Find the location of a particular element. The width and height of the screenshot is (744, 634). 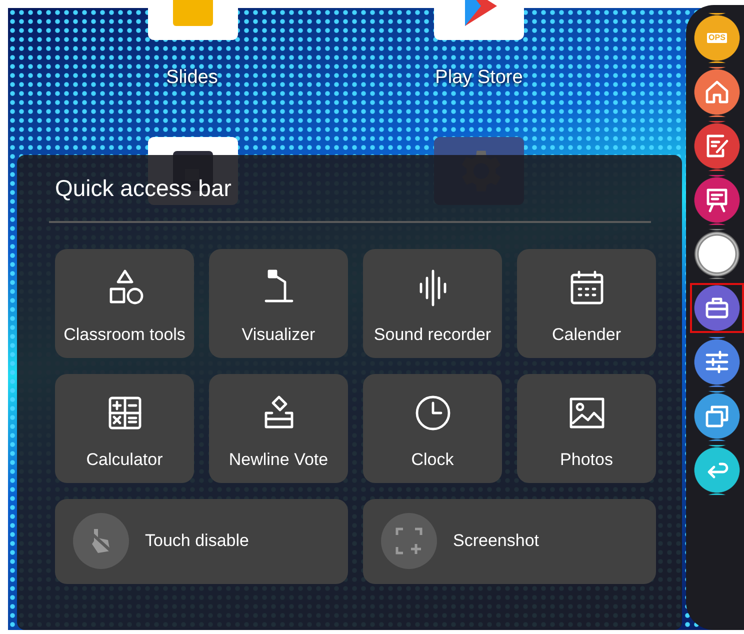

app-label: Play Store is located at coordinates (479, 78).